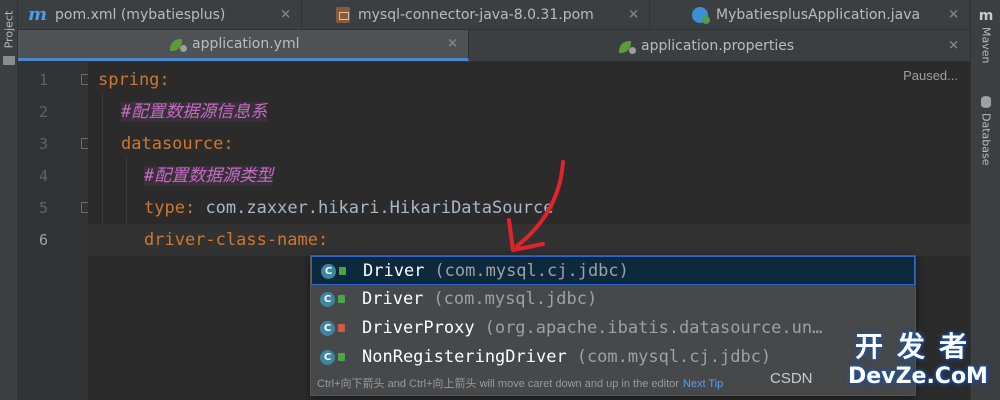  I want to click on maven-m-icon: m, so click(38, 14).